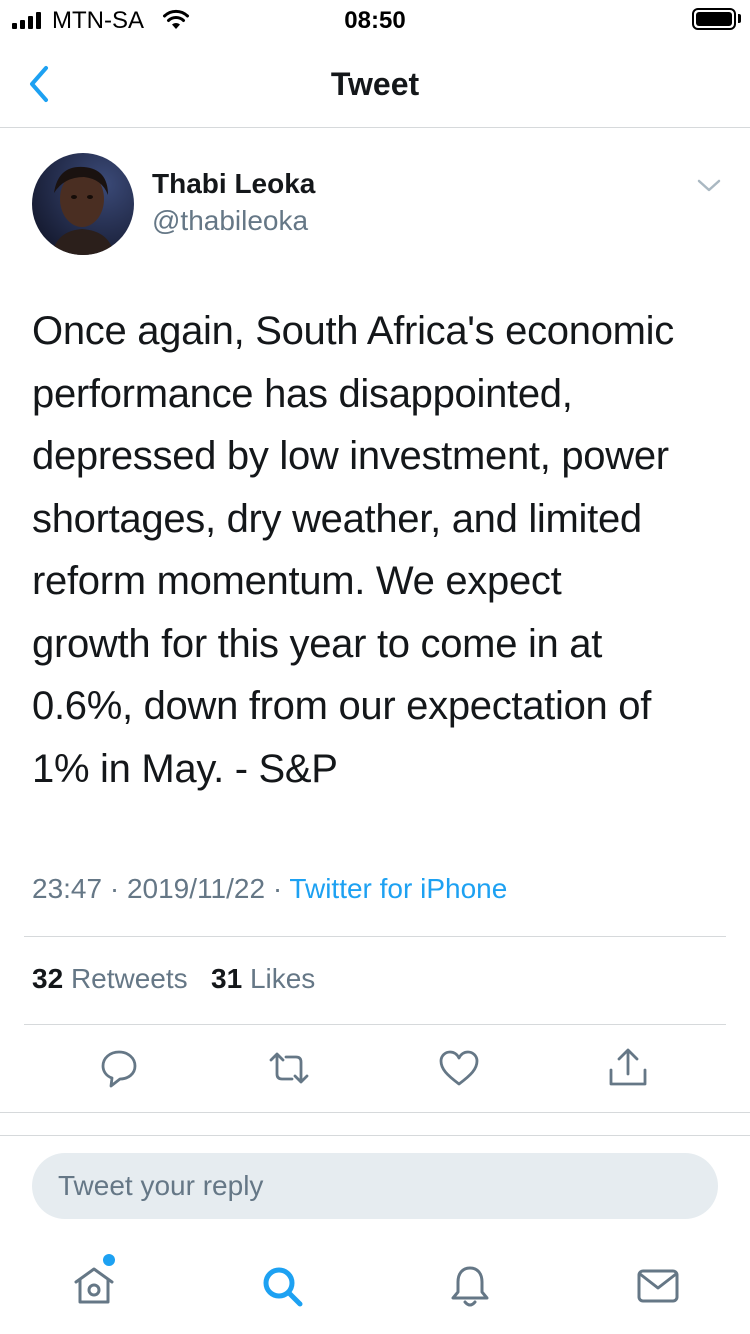 Image resolution: width=750 pixels, height=1334 pixels. What do you see at coordinates (161, 1185) in the screenshot?
I see `reply-placeholder: Tweet your reply` at bounding box center [161, 1185].